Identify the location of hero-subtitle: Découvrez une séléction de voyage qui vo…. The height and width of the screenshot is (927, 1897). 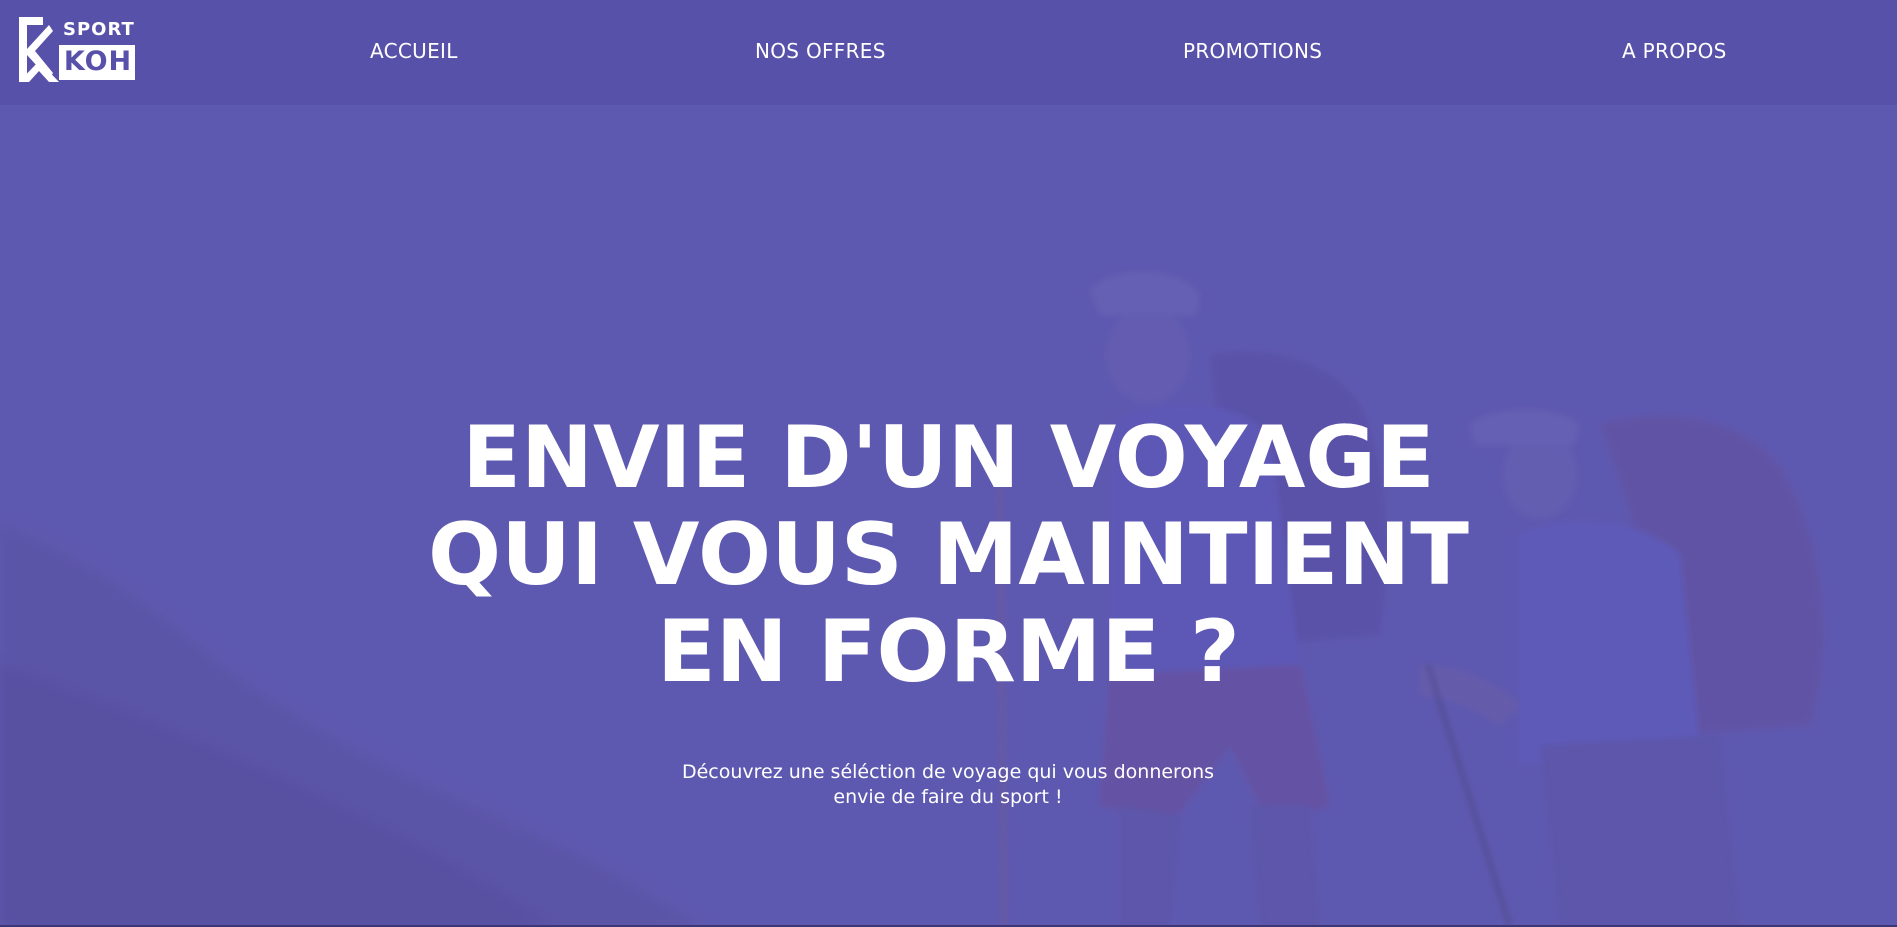
(948, 785).